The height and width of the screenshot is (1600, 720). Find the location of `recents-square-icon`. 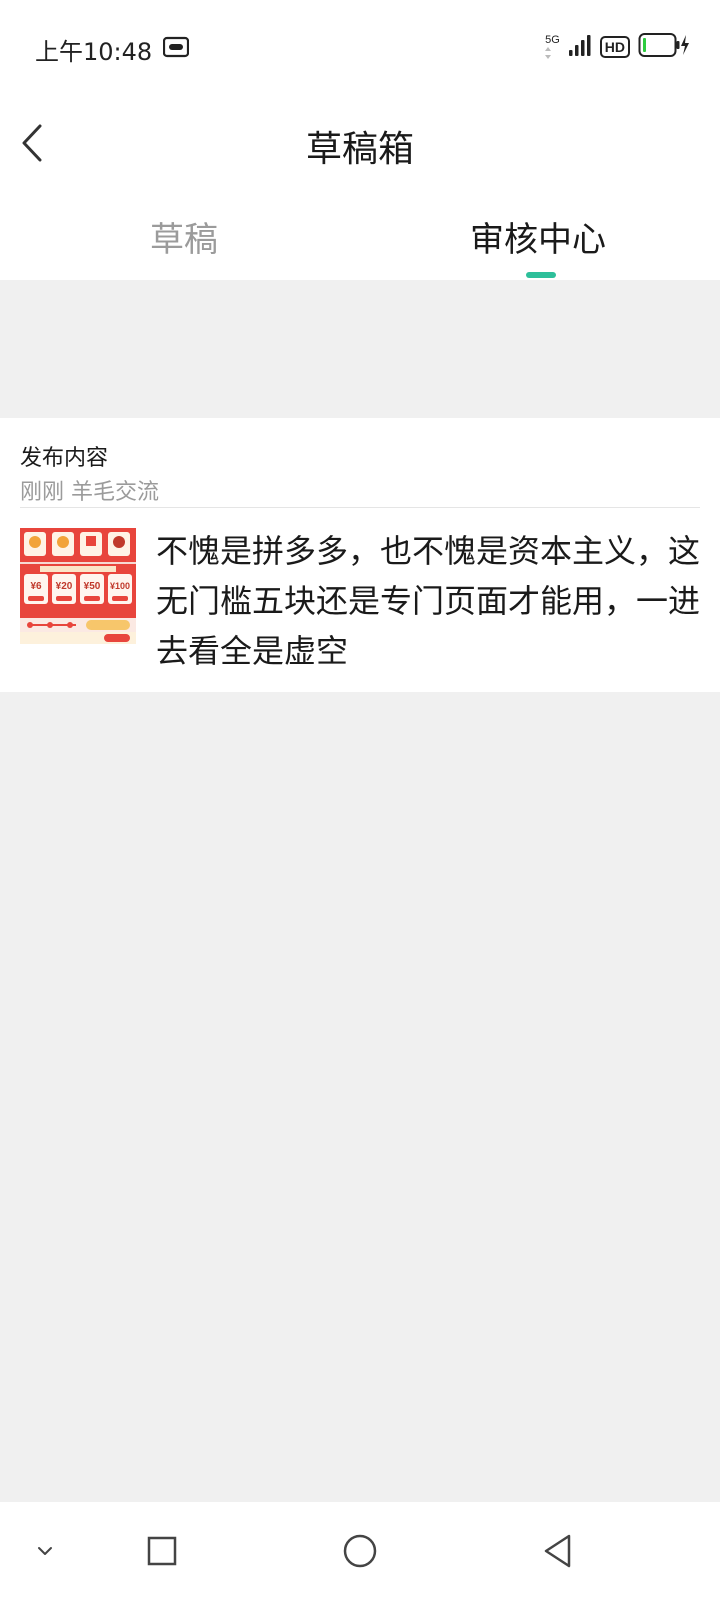

recents-square-icon is located at coordinates (162, 1551).